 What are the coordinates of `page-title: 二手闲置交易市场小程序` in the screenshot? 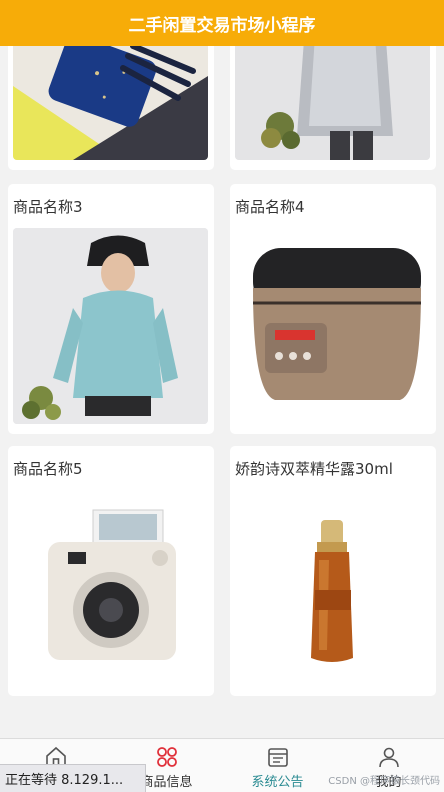 It's located at (222, 25).